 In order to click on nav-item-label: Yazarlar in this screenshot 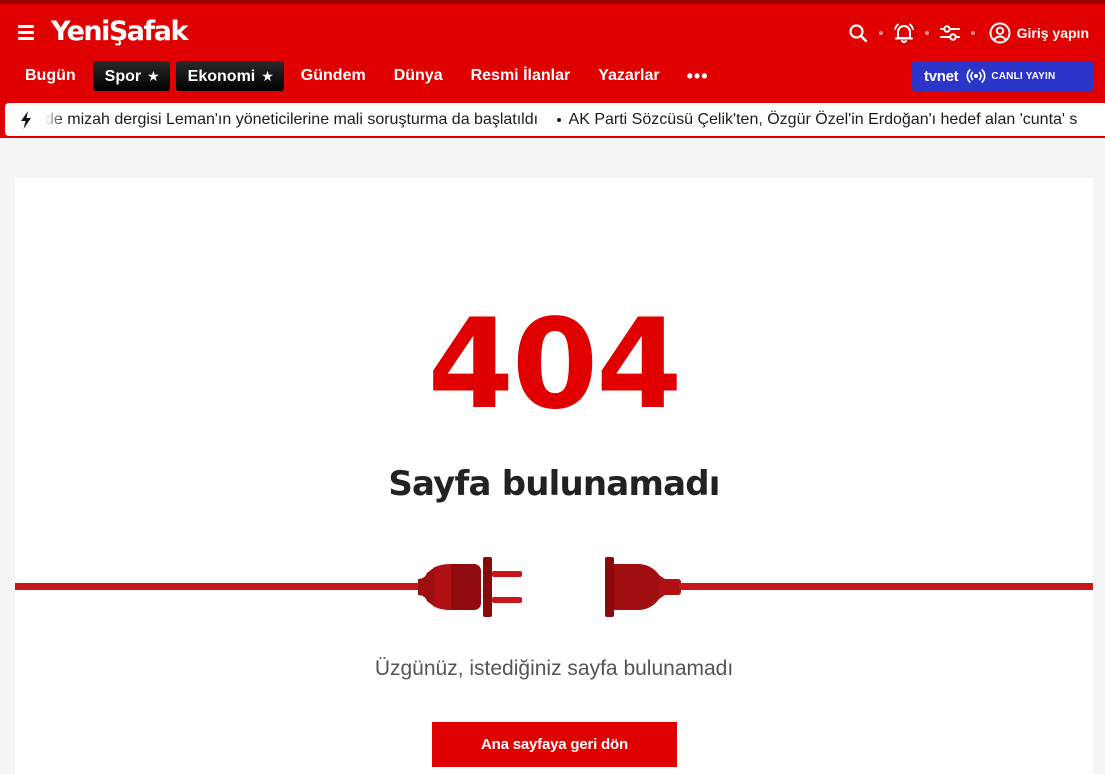, I will do `click(629, 75)`.